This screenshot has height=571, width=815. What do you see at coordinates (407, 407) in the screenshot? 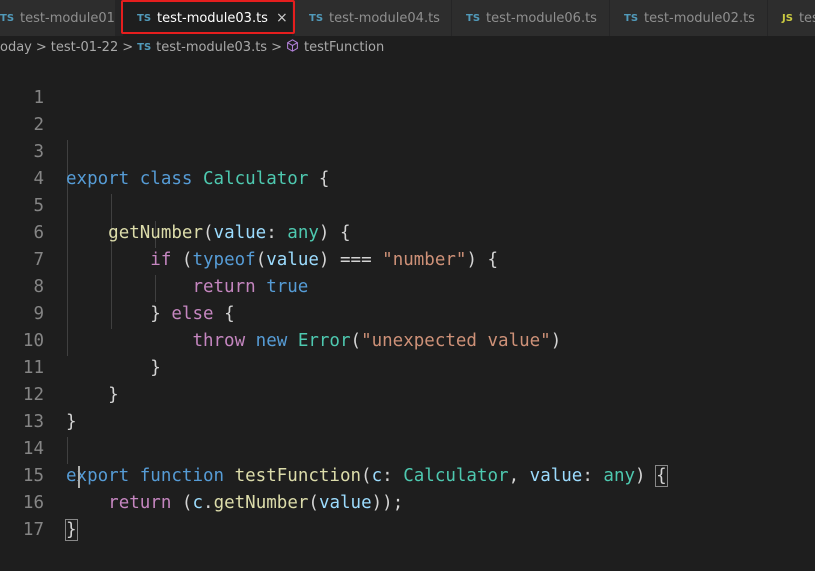
I see `code-line: 13` at bounding box center [407, 407].